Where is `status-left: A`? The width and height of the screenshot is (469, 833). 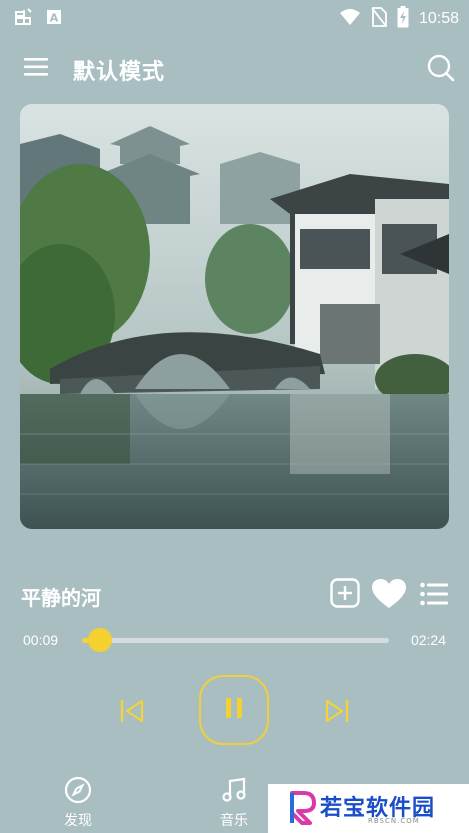 status-left: A is located at coordinates (37, 19).